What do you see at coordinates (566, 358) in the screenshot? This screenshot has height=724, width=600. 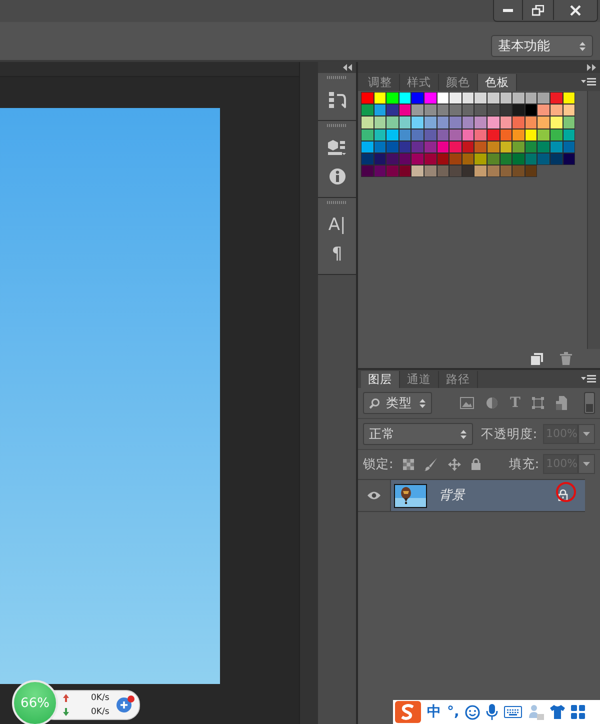 I see `trash-icon` at bounding box center [566, 358].